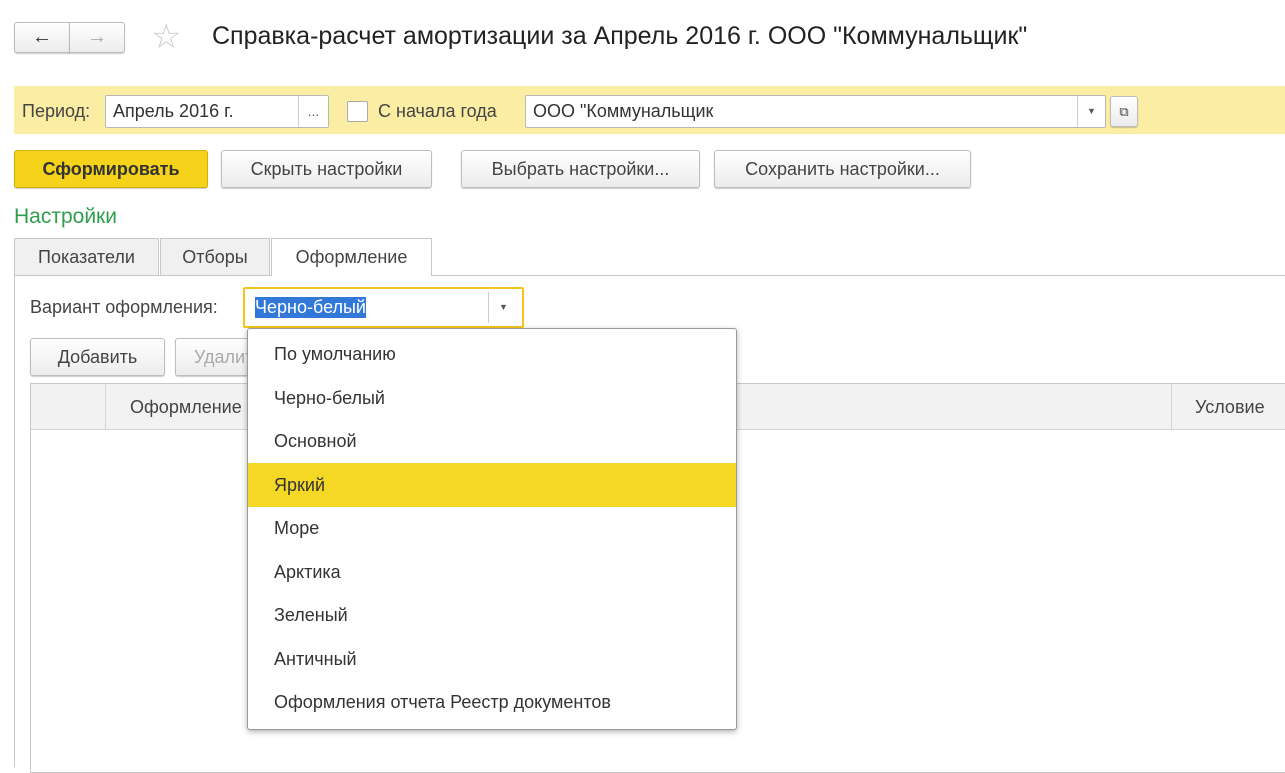 The height and width of the screenshot is (773, 1285). What do you see at coordinates (492, 485) in the screenshot?
I see `option-bright: Яркий` at bounding box center [492, 485].